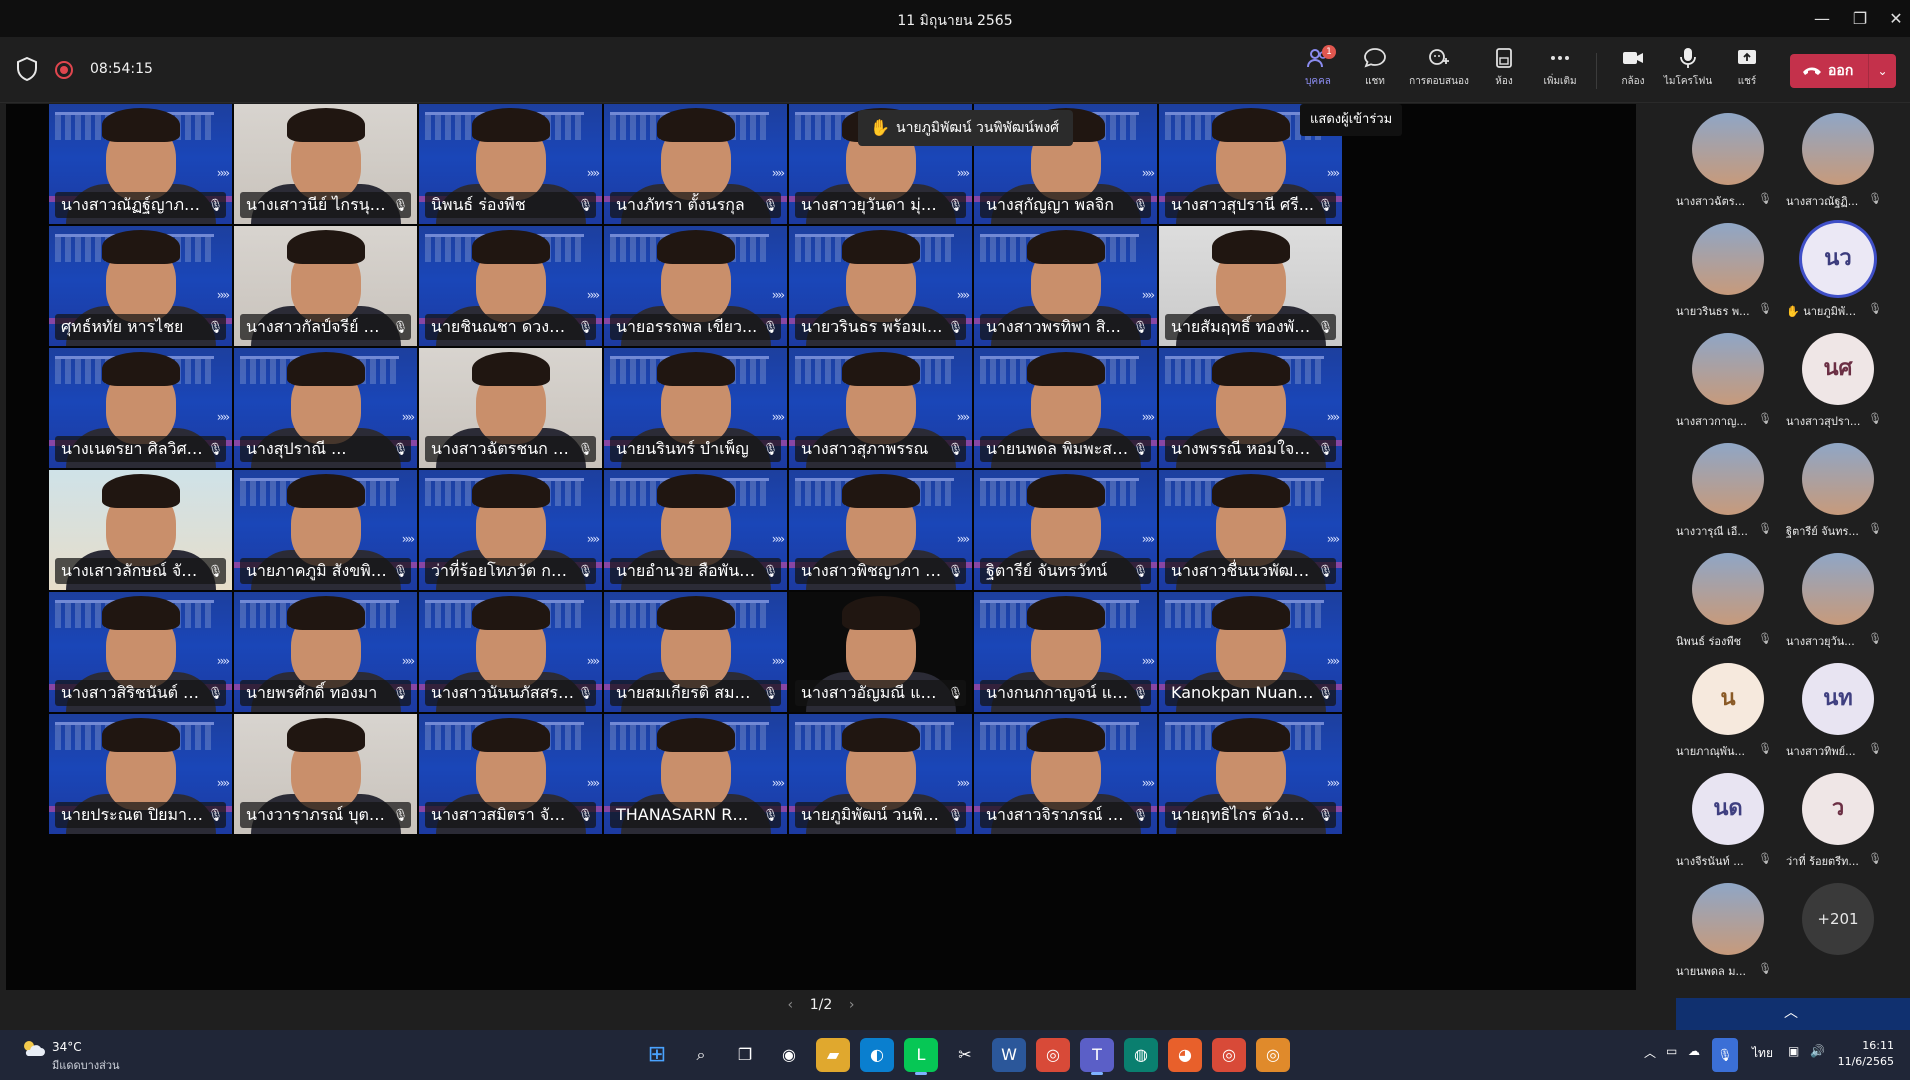  I want to click on line-icon: L, so click(921, 1056).